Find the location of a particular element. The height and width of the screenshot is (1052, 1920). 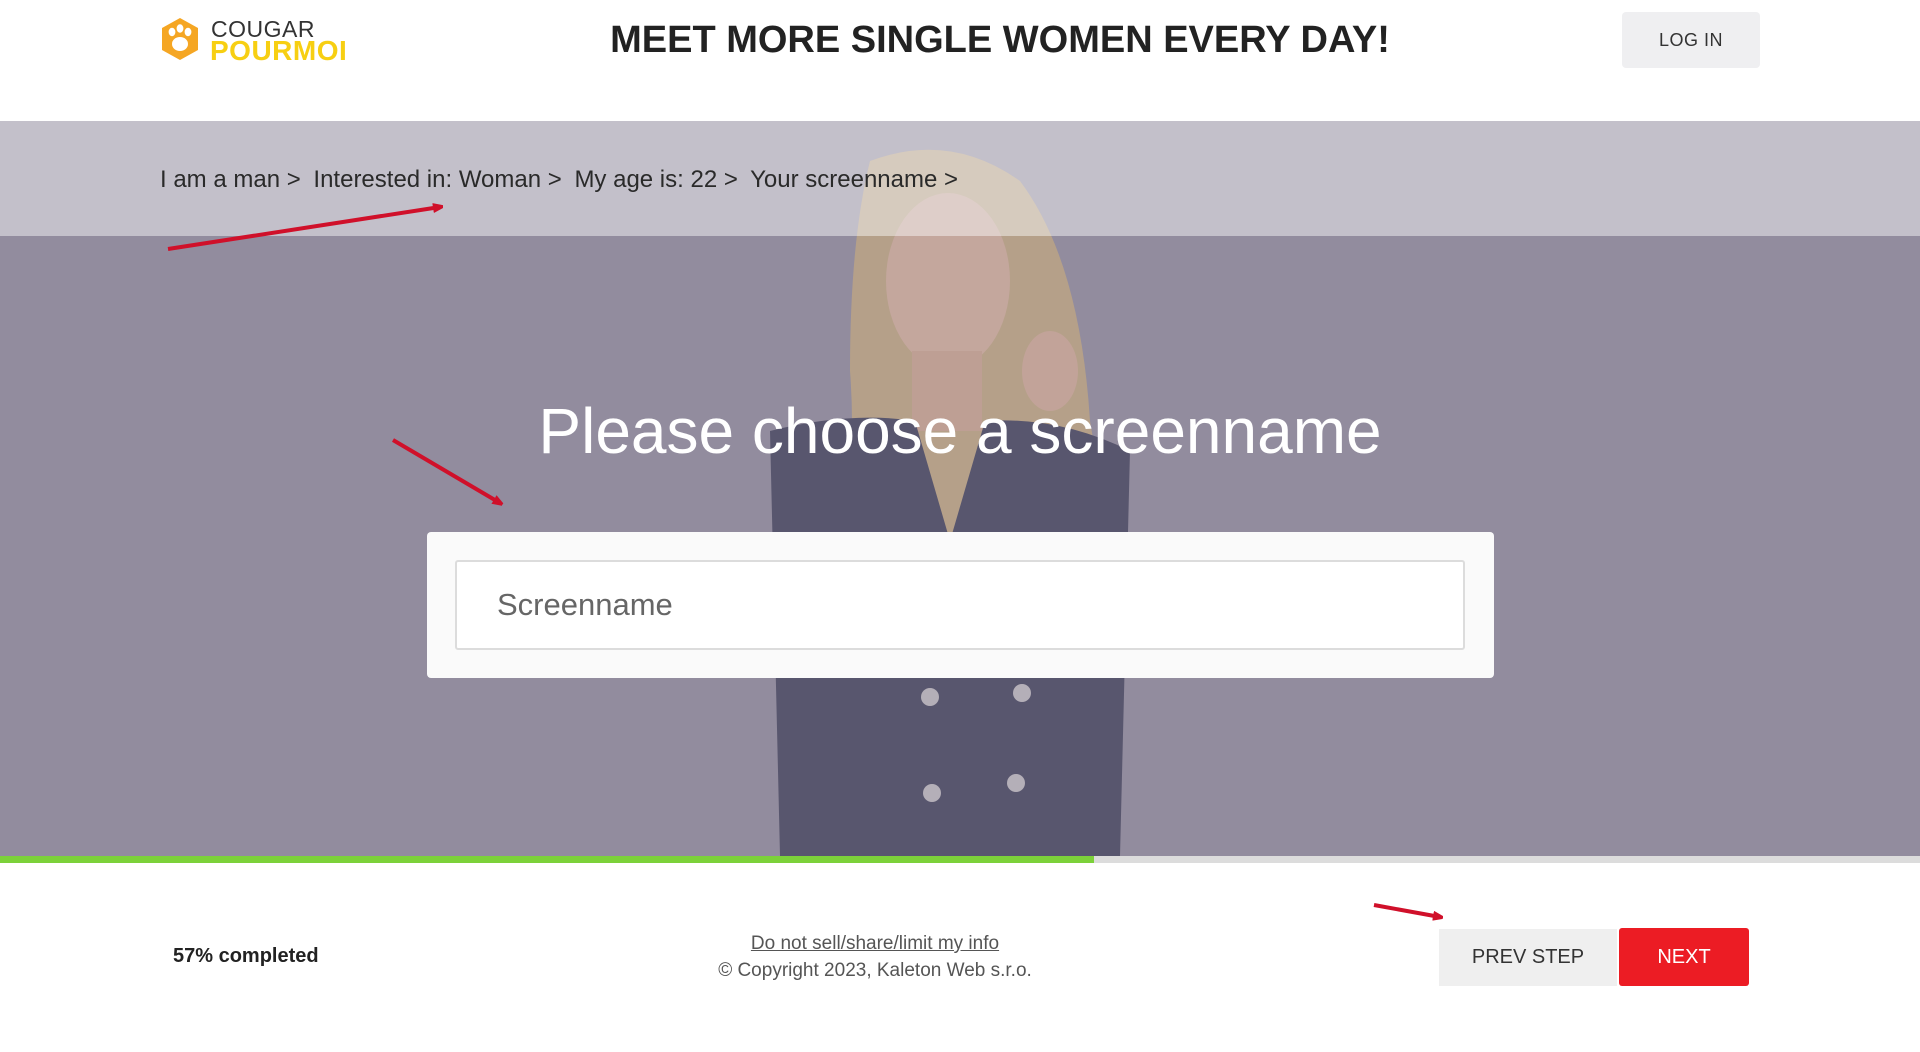

breadcrumb-item-interest: Interested in: Woman > is located at coordinates (437, 179).